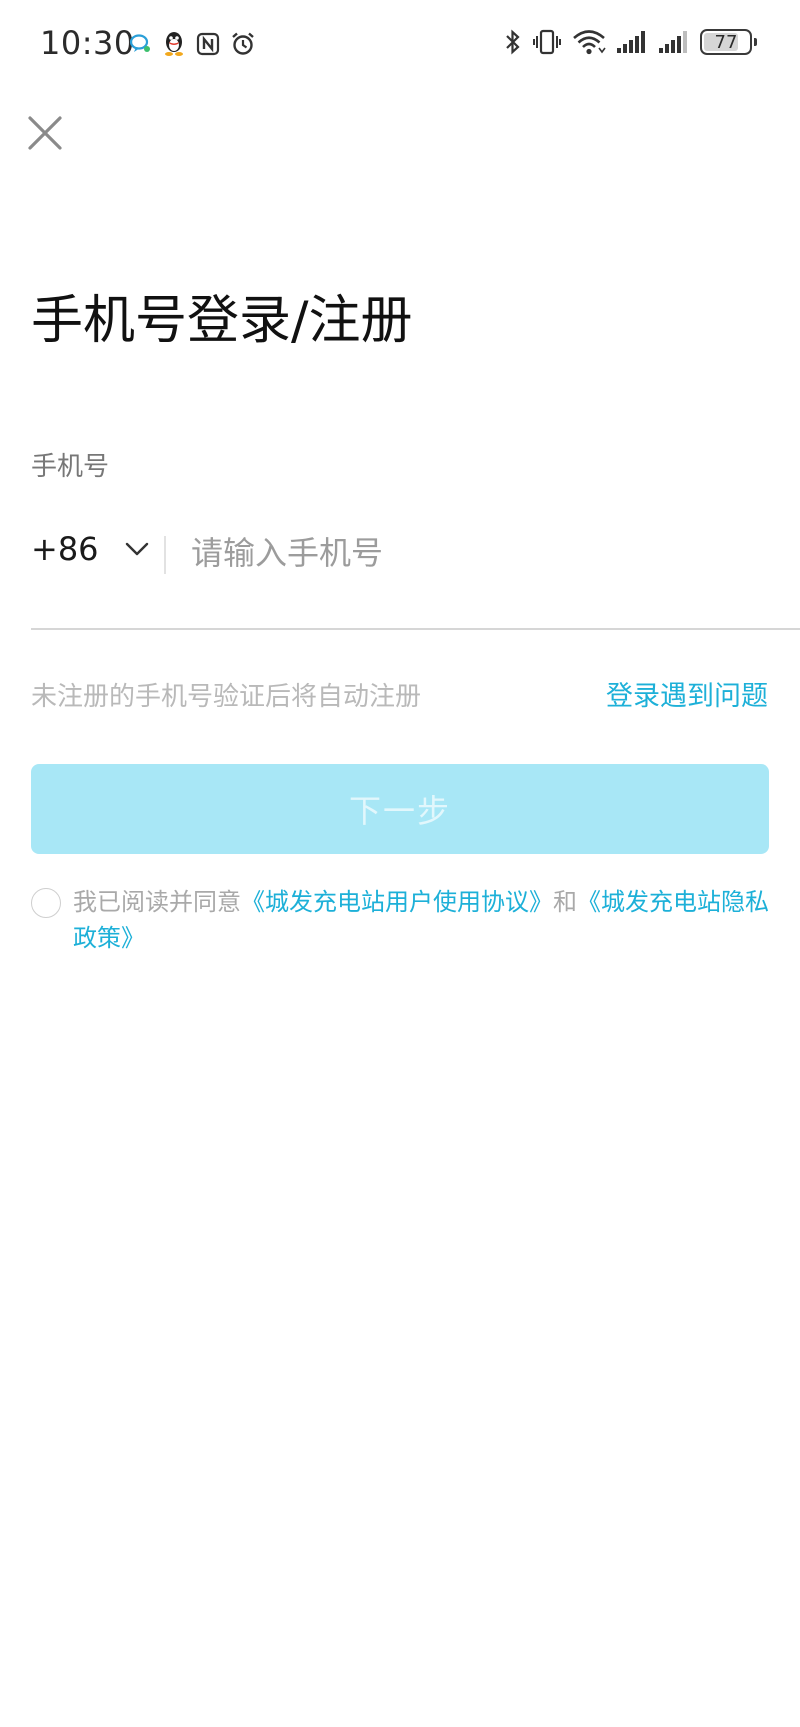  I want to click on battery-level: 77, so click(726, 42).